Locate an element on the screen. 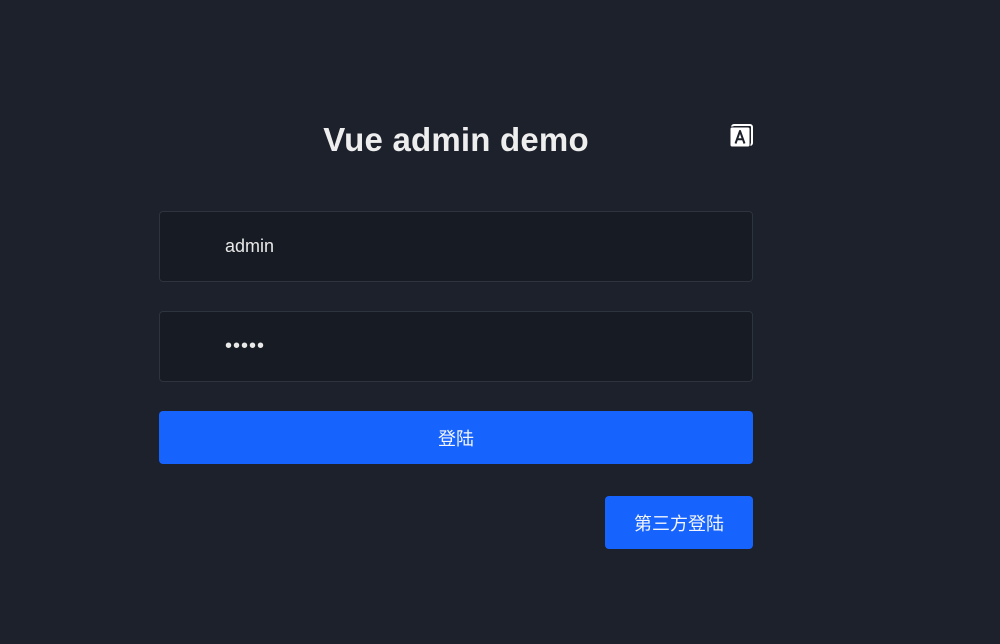  third-party-login-button: 第三方登陆 is located at coordinates (679, 522).